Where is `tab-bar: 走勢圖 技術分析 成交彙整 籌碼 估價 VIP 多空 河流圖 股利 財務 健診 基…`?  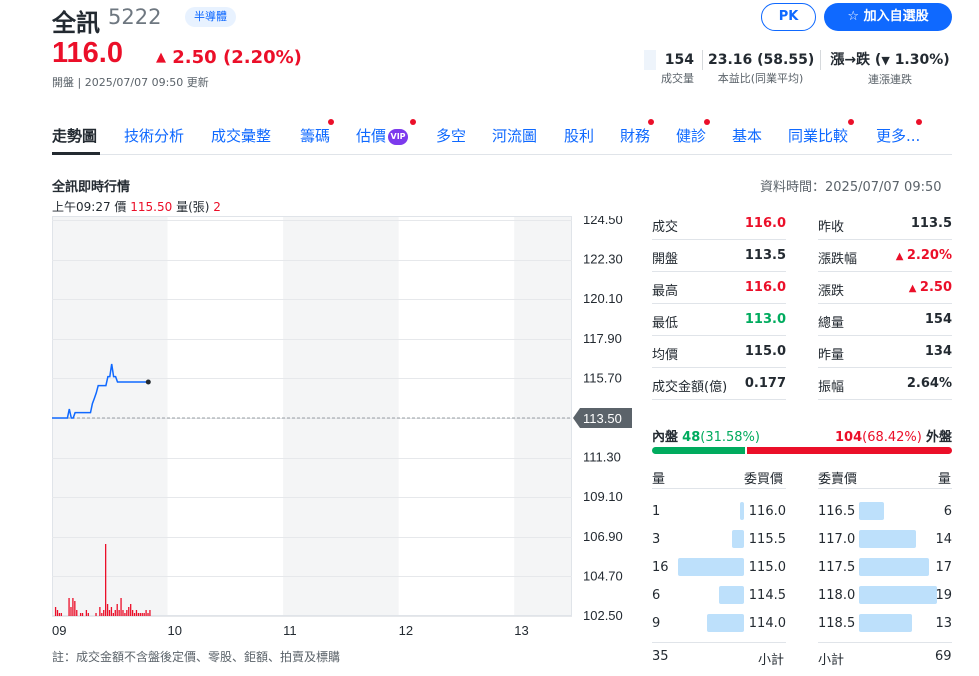
tab-bar: 走勢圖 技術分析 成交彙整 籌碼 估價 VIP 多空 河流圖 股利 財務 健診 基… is located at coordinates (502, 134).